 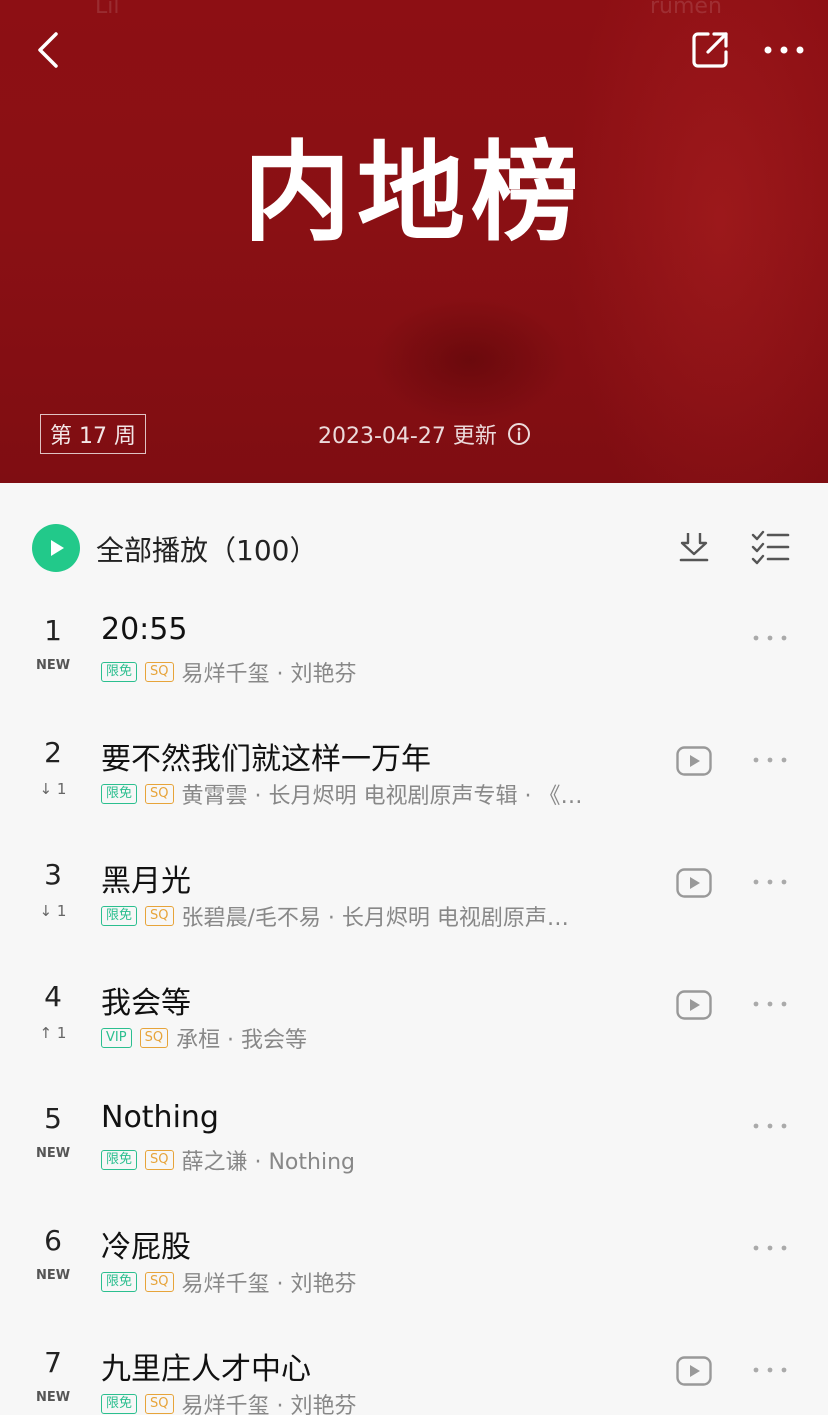 What do you see at coordinates (206, 1369) in the screenshot?
I see `song-title: 九里庄人才中心` at bounding box center [206, 1369].